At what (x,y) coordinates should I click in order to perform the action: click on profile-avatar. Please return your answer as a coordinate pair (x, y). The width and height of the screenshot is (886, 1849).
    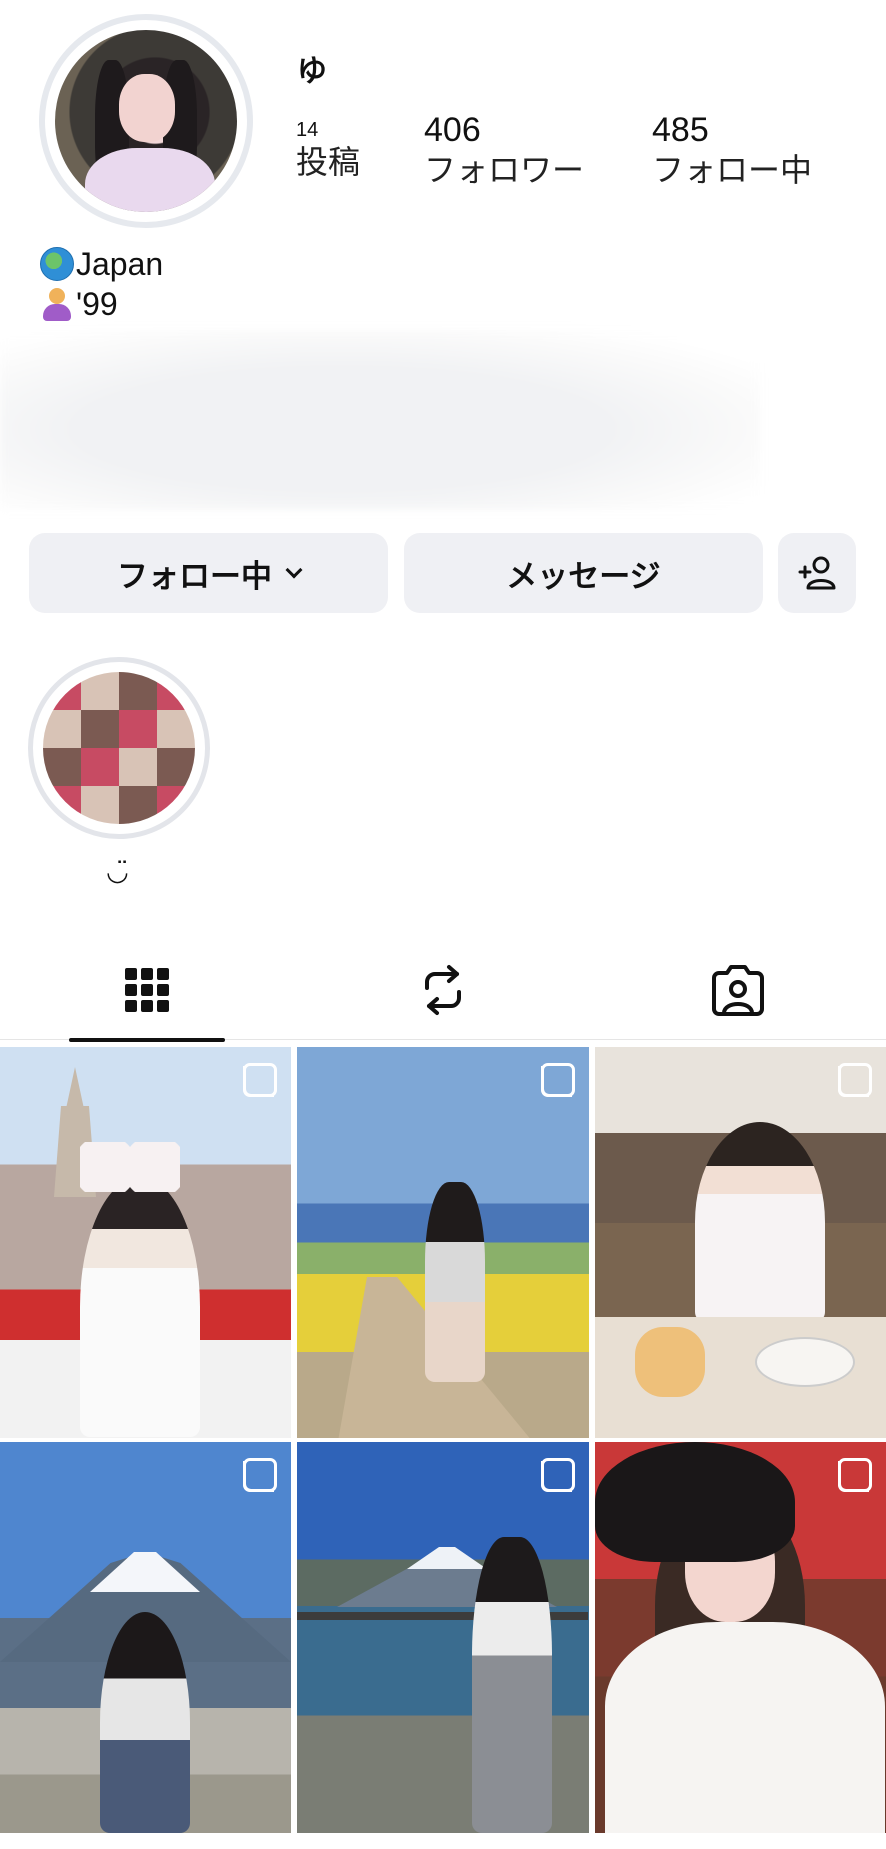
    Looking at the image, I should click on (146, 121).